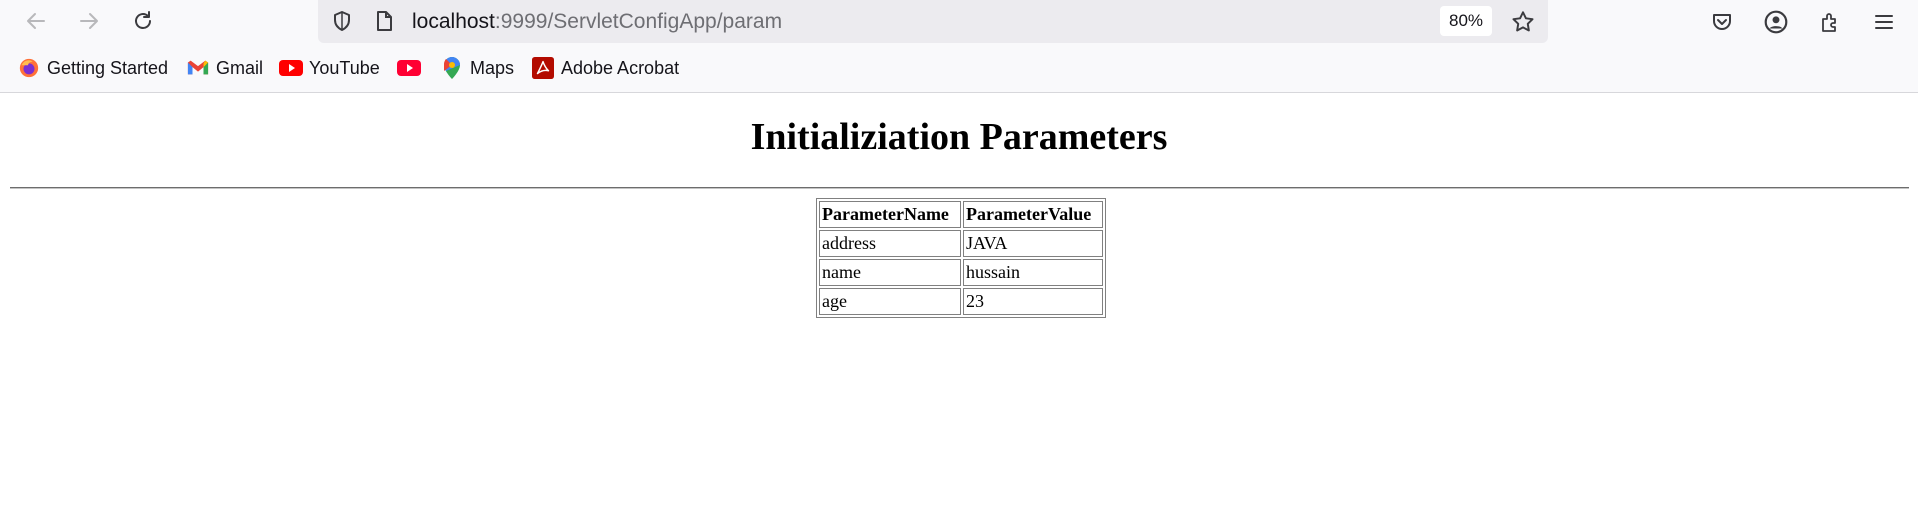  I want to click on page-info-icon, so click(384, 21).